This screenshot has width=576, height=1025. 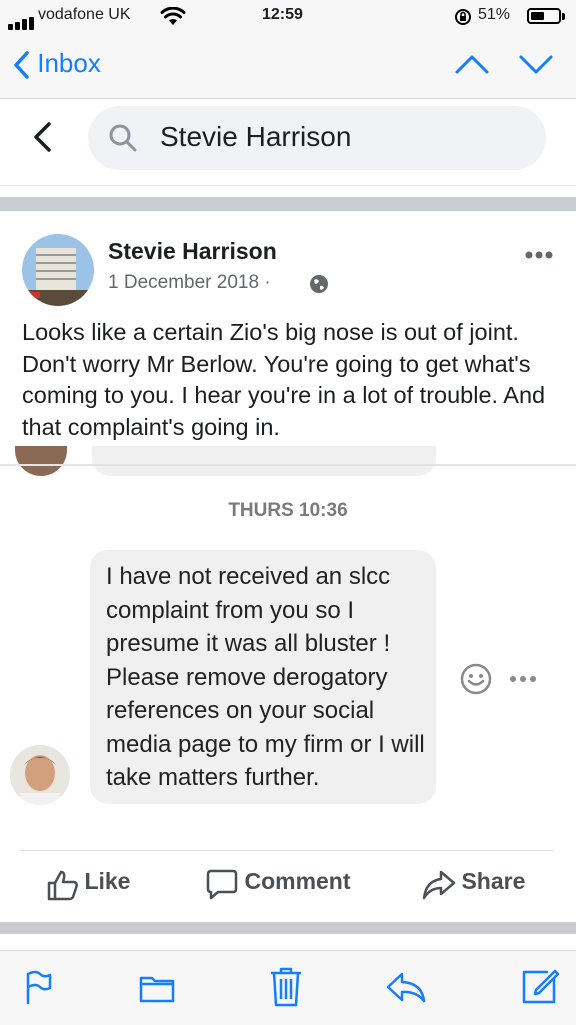 What do you see at coordinates (107, 881) in the screenshot?
I see `like-label: Like` at bounding box center [107, 881].